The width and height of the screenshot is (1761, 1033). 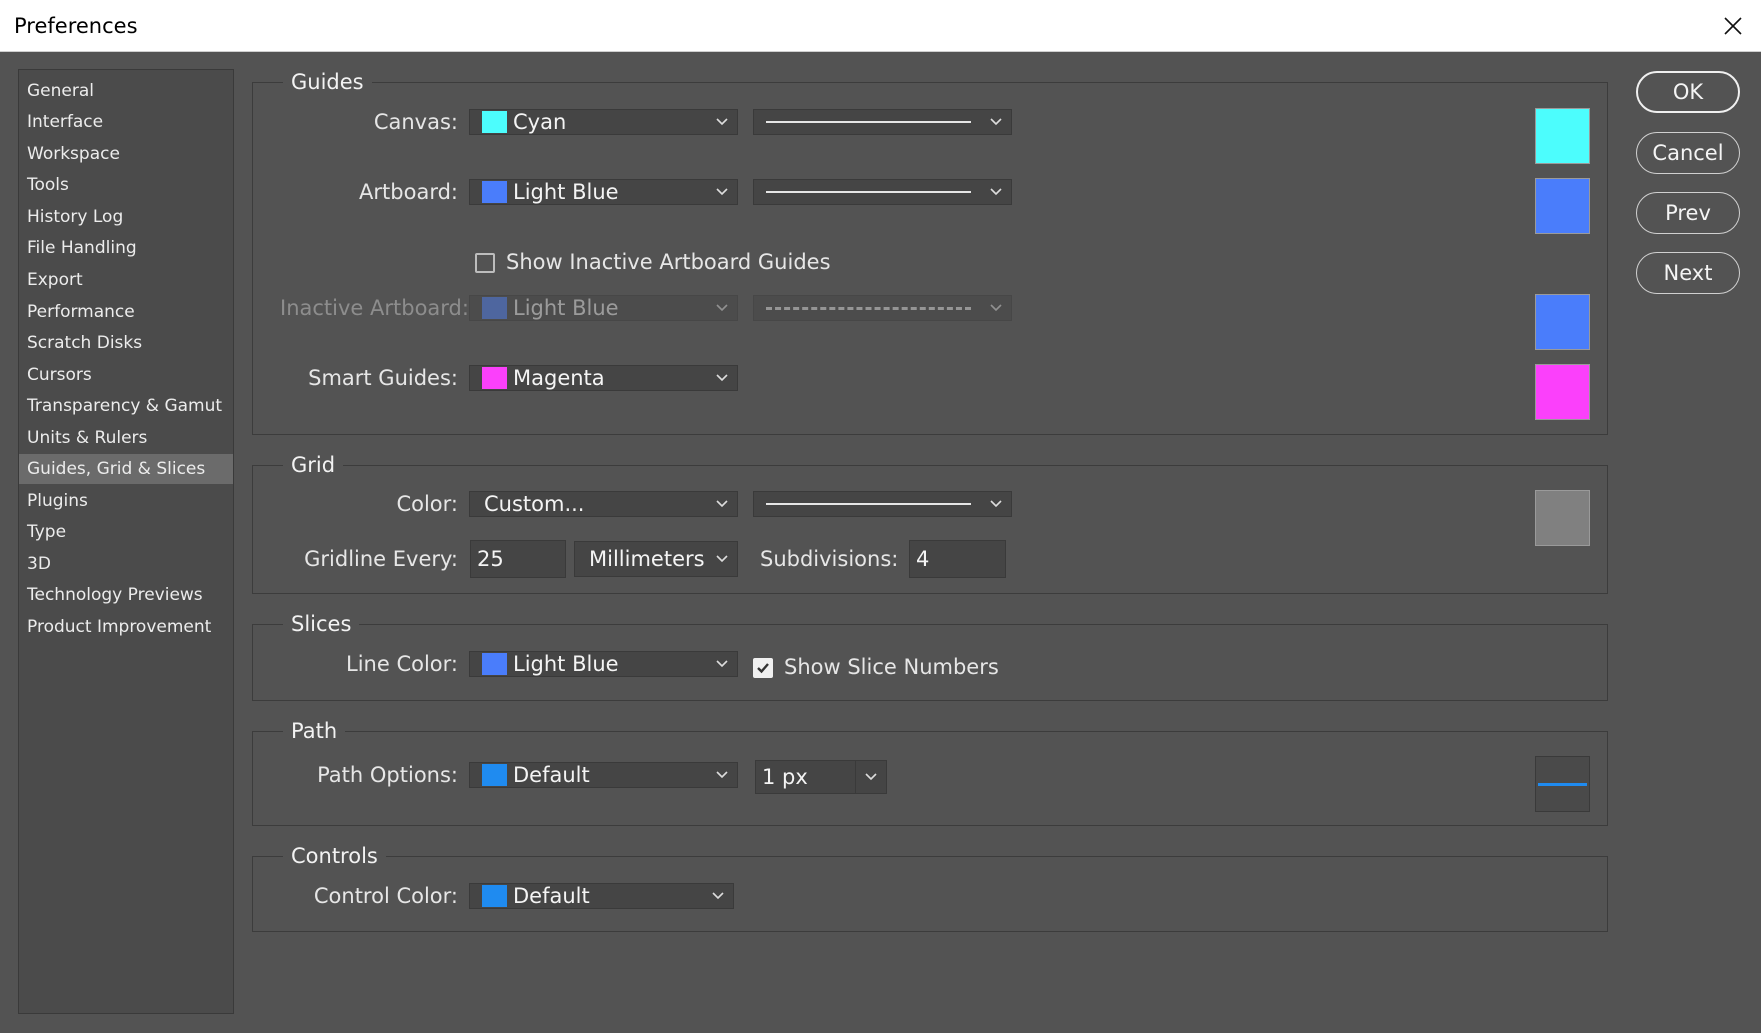 I want to click on artboard-line-style-dropdown, so click(x=882, y=192).